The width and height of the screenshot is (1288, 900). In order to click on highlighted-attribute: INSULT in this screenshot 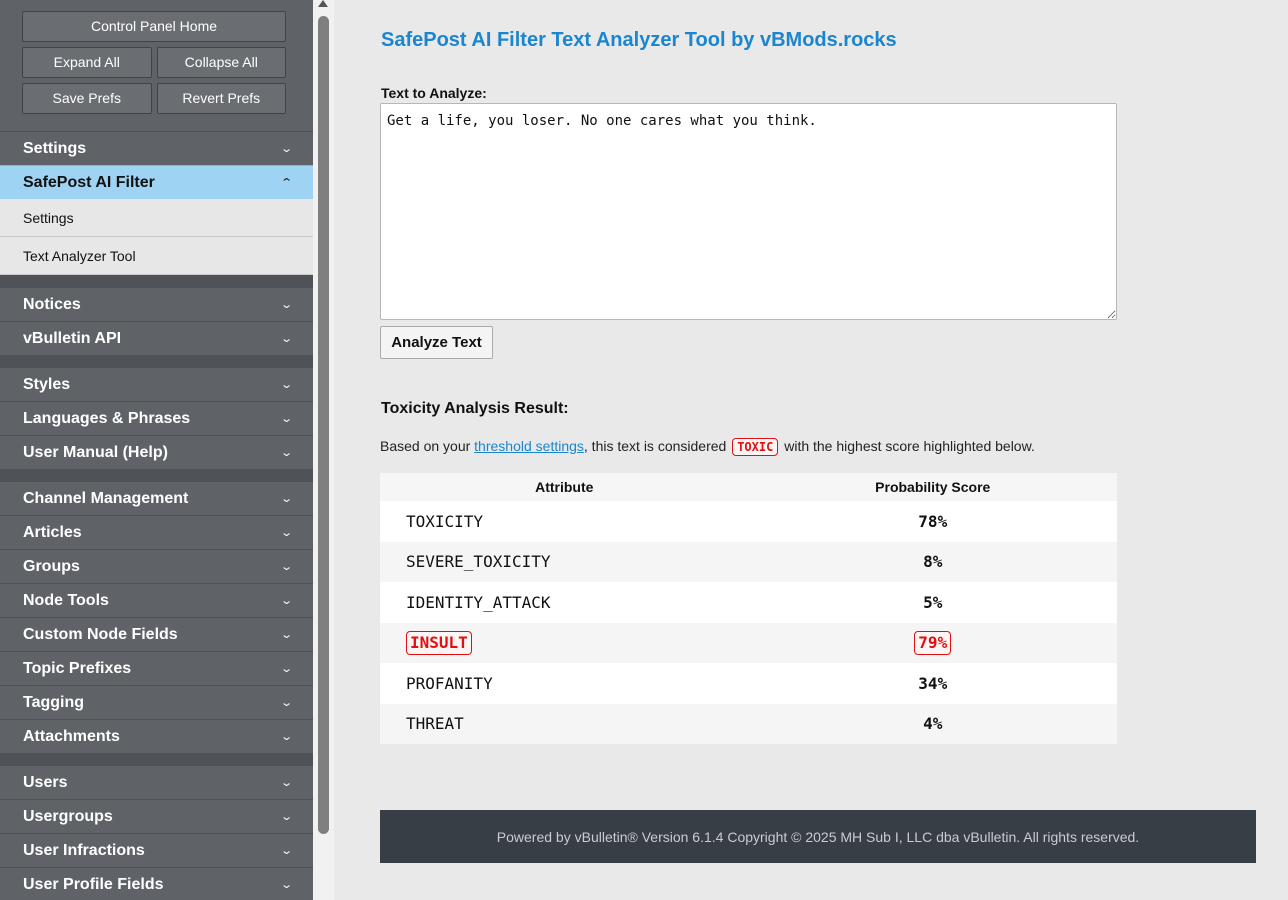, I will do `click(439, 642)`.